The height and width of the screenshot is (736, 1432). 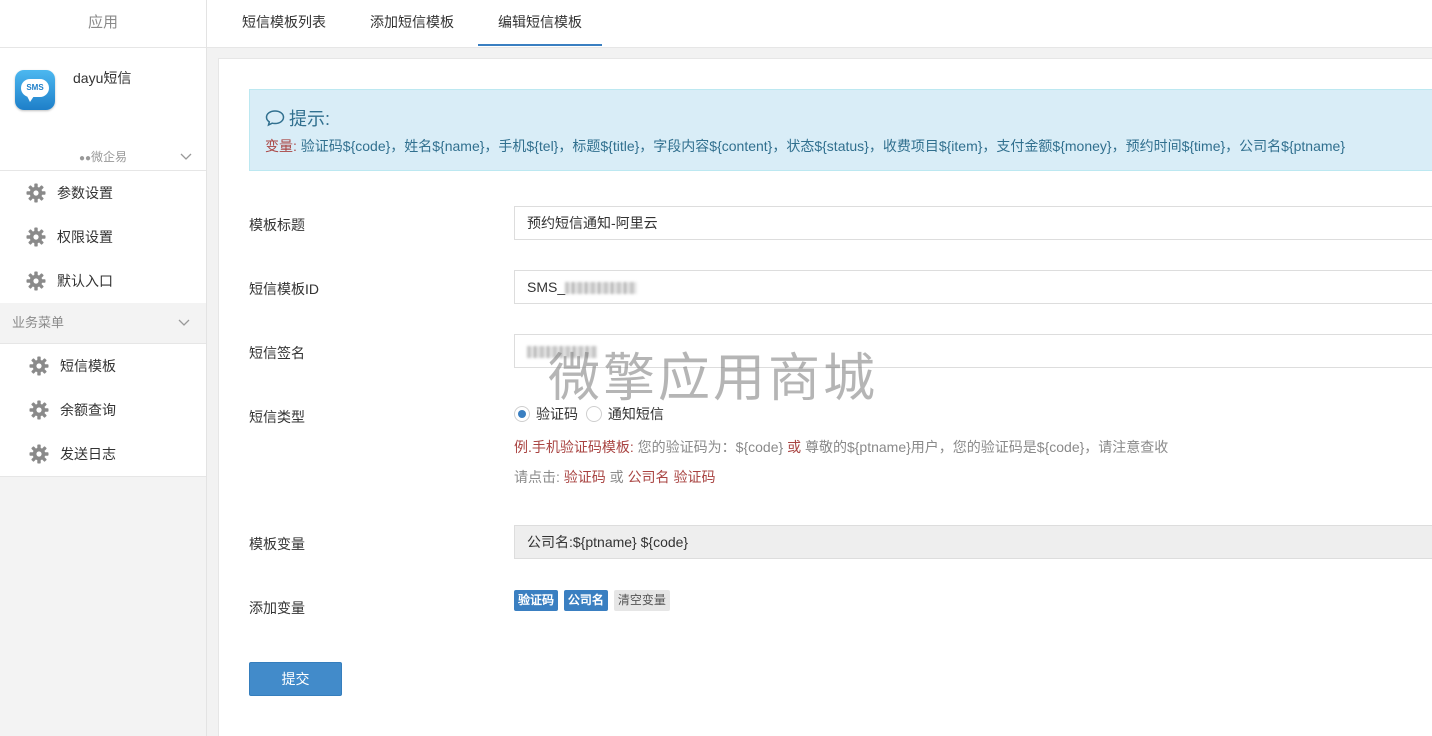 What do you see at coordinates (546, 287) in the screenshot?
I see `template-id-prefix: SMS_` at bounding box center [546, 287].